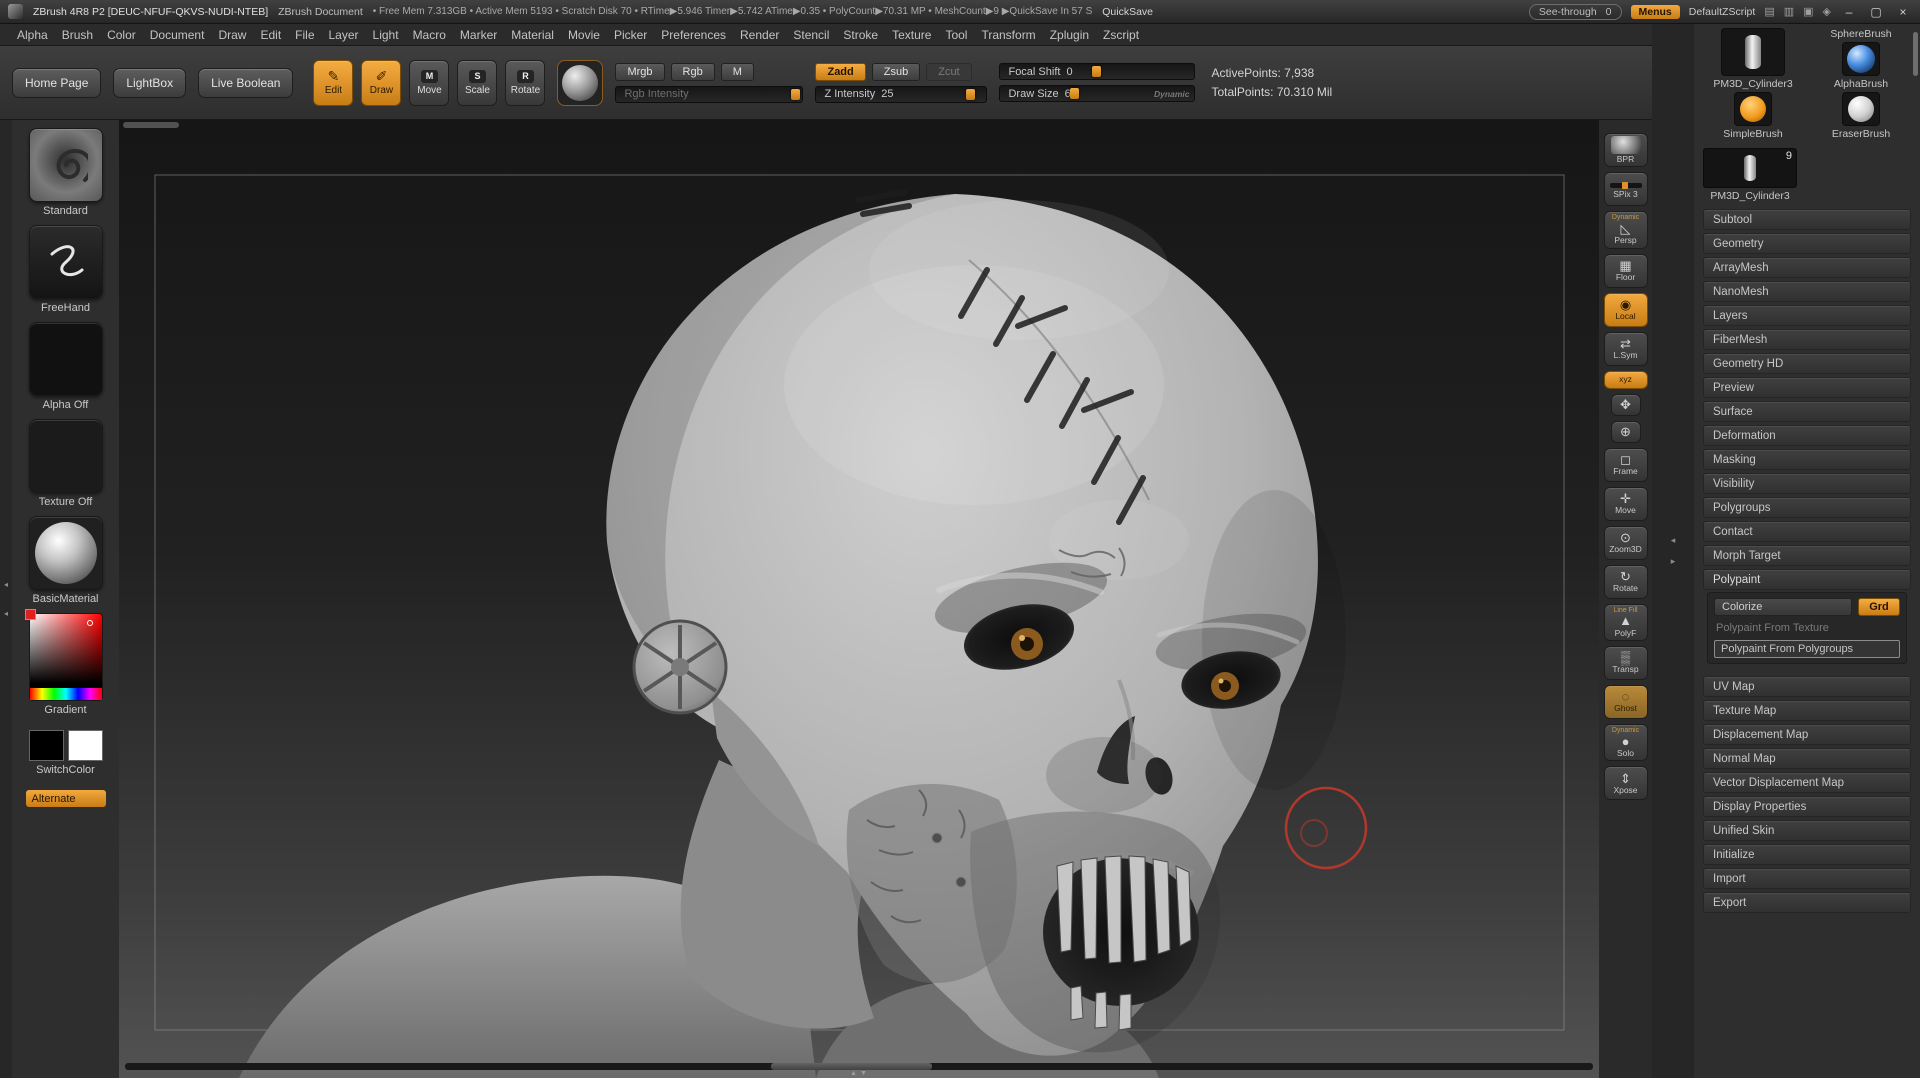 This screenshot has height=1078, width=1920. What do you see at coordinates (1807, 878) in the screenshot?
I see `tool-section-header: Import` at bounding box center [1807, 878].